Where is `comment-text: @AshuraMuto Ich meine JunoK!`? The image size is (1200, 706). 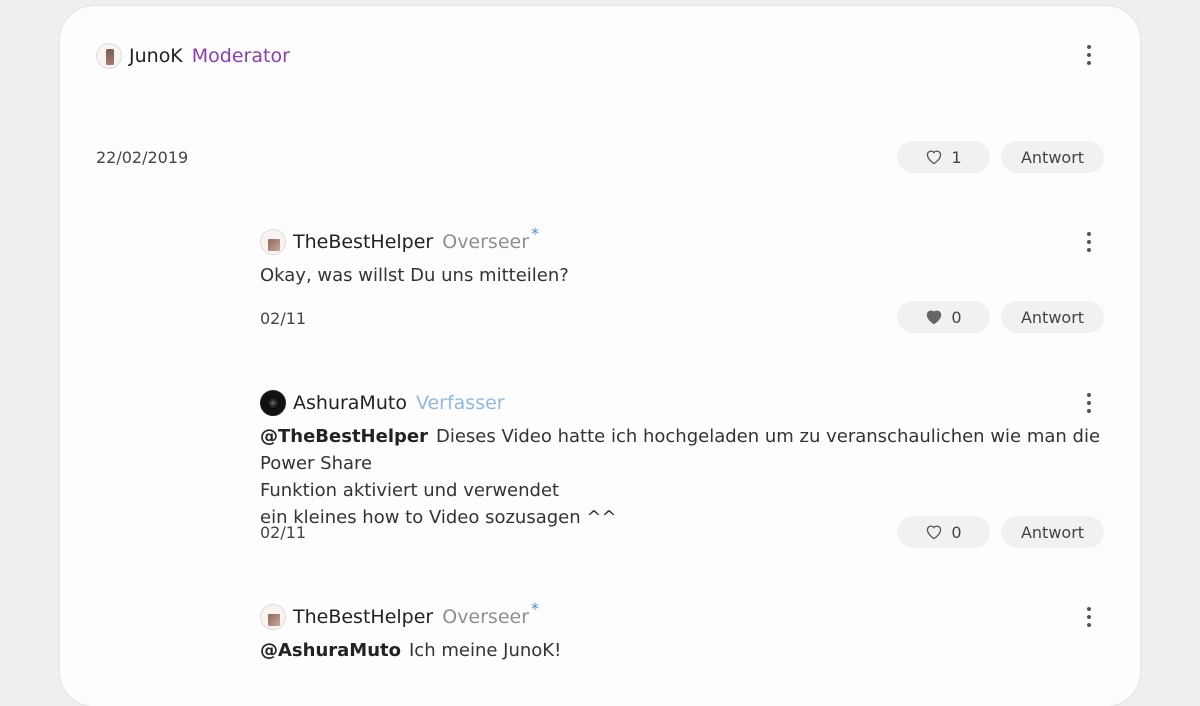 comment-text: @AshuraMuto Ich meine JunoK! is located at coordinates (410, 650).